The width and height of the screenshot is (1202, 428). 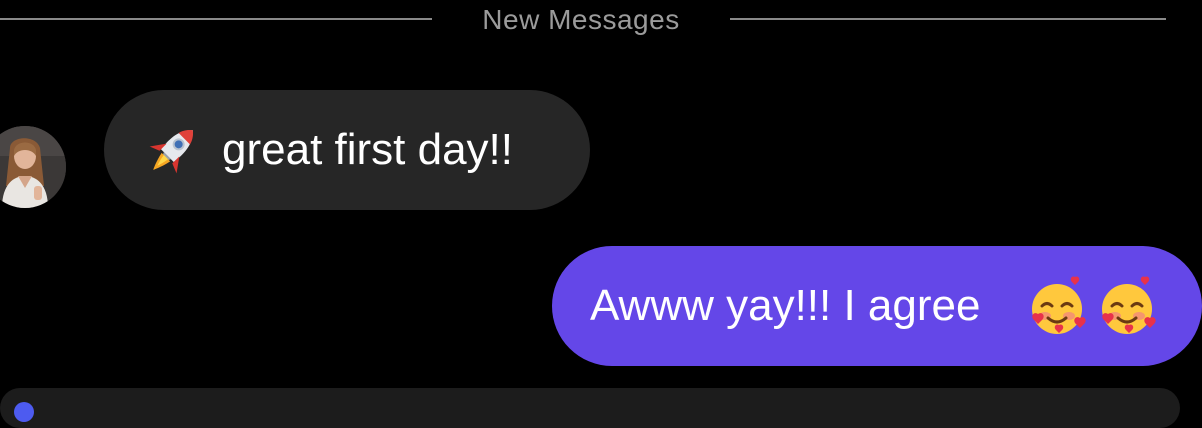 What do you see at coordinates (581, 19) in the screenshot?
I see `new-messages-label: New Messages` at bounding box center [581, 19].